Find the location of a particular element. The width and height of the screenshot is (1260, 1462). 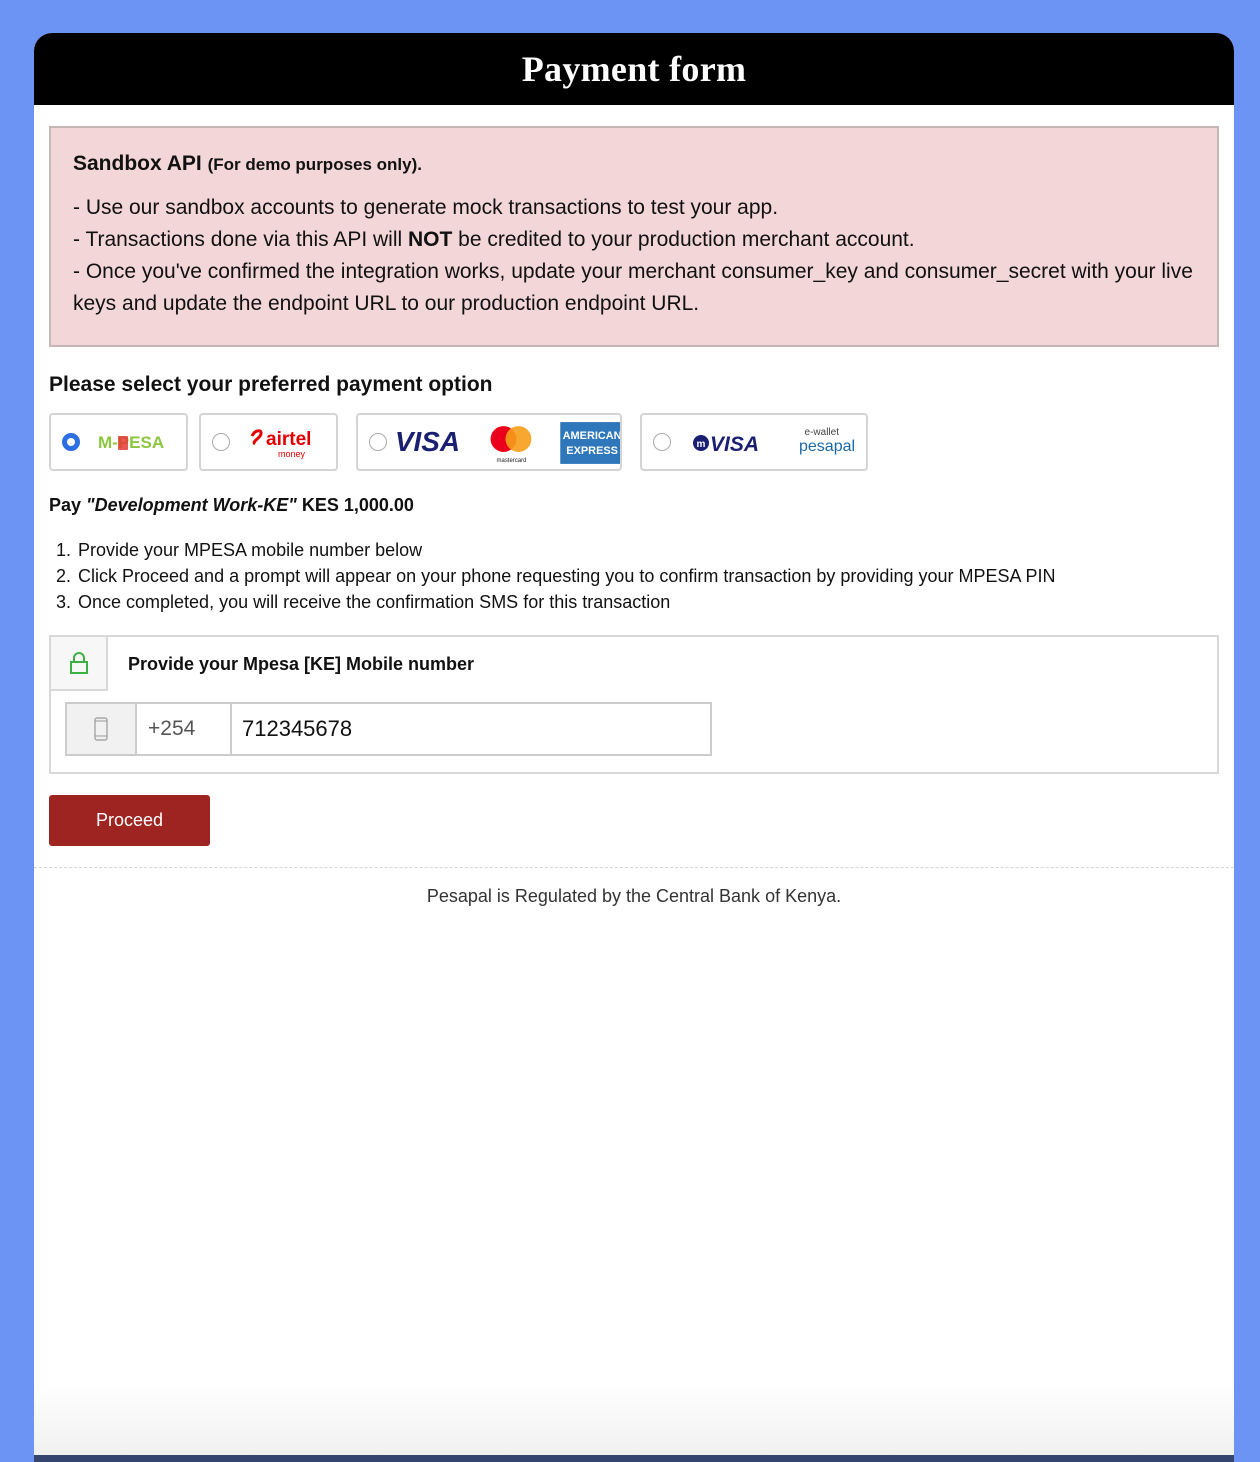

ewallet-logo-text: e-wallet is located at coordinates (822, 432).